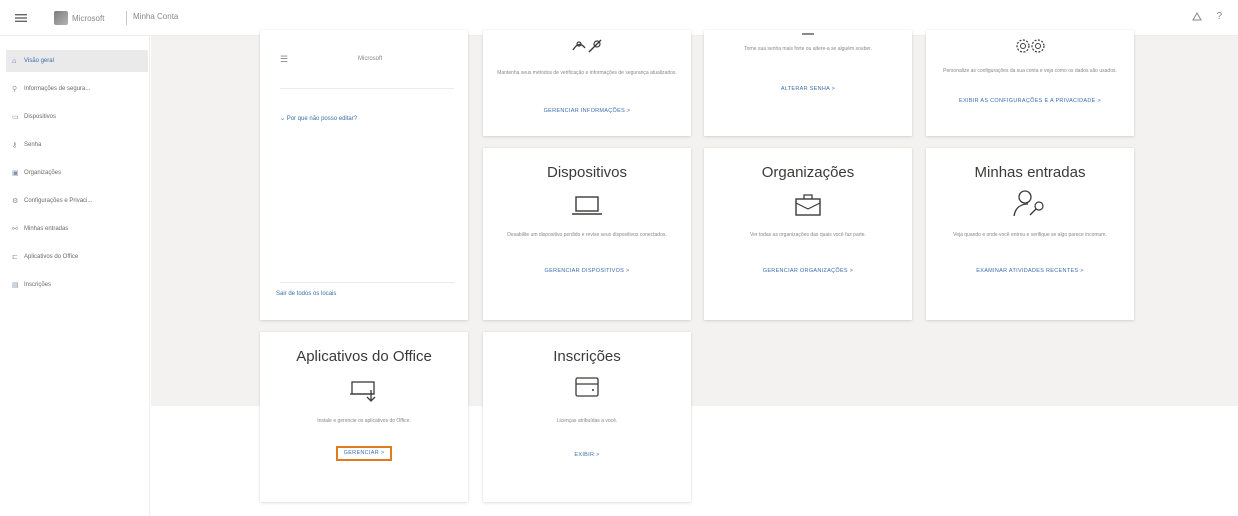 This screenshot has height=516, width=1238. I want to click on help-icon: ?, so click(1219, 17).